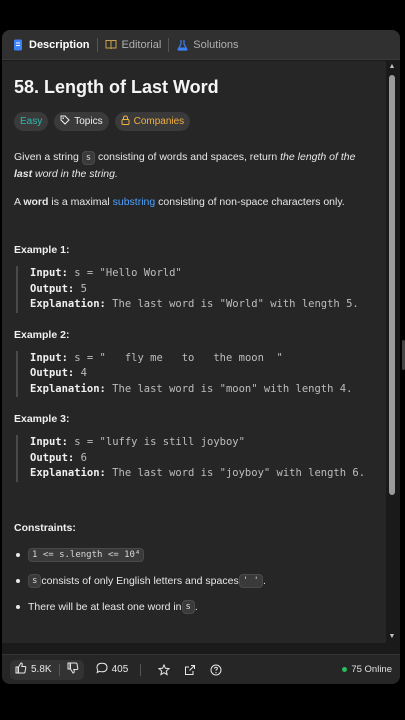 Image resolution: width=405 pixels, height=720 pixels. What do you see at coordinates (59, 44) in the screenshot?
I see `tab-description-label: Description` at bounding box center [59, 44].